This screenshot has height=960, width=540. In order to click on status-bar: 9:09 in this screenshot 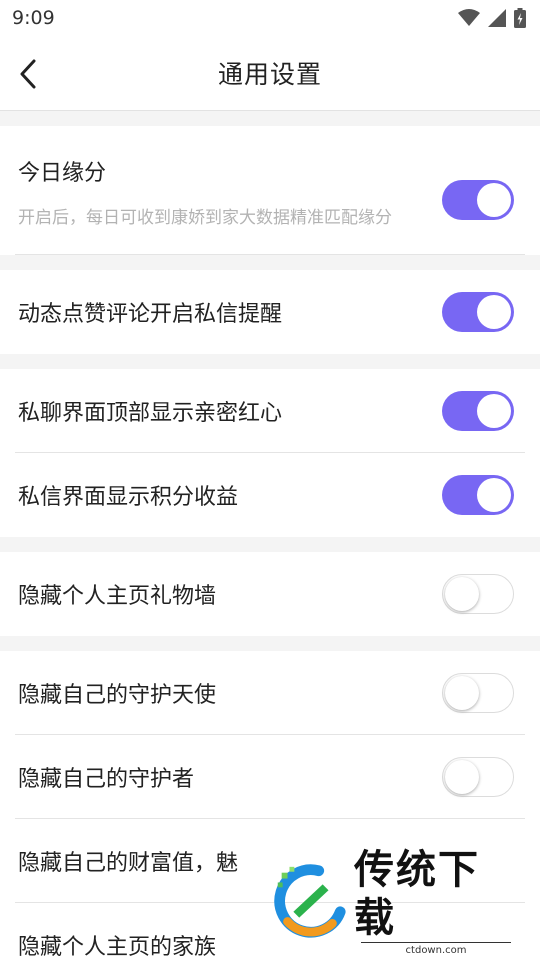, I will do `click(270, 18)`.